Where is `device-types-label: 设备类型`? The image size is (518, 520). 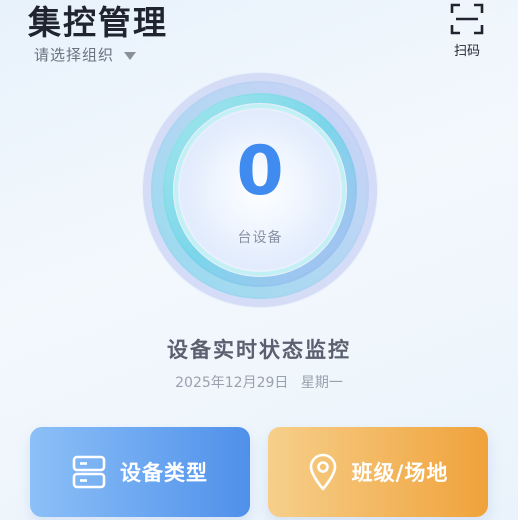 device-types-label: 设备类型 is located at coordinates (164, 473).